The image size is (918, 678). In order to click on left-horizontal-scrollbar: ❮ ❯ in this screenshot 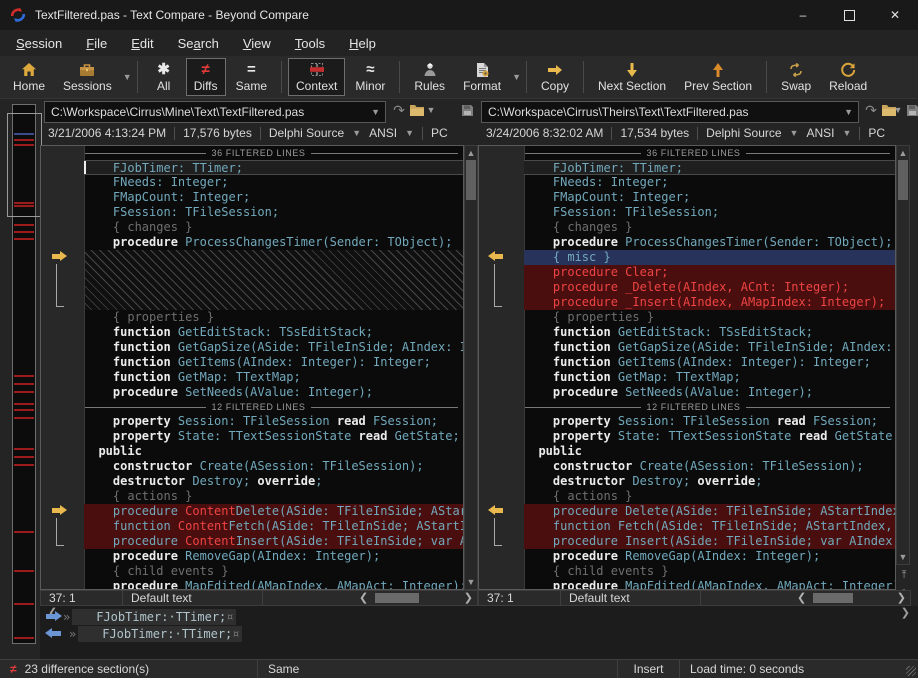, I will do `click(370, 598)`.